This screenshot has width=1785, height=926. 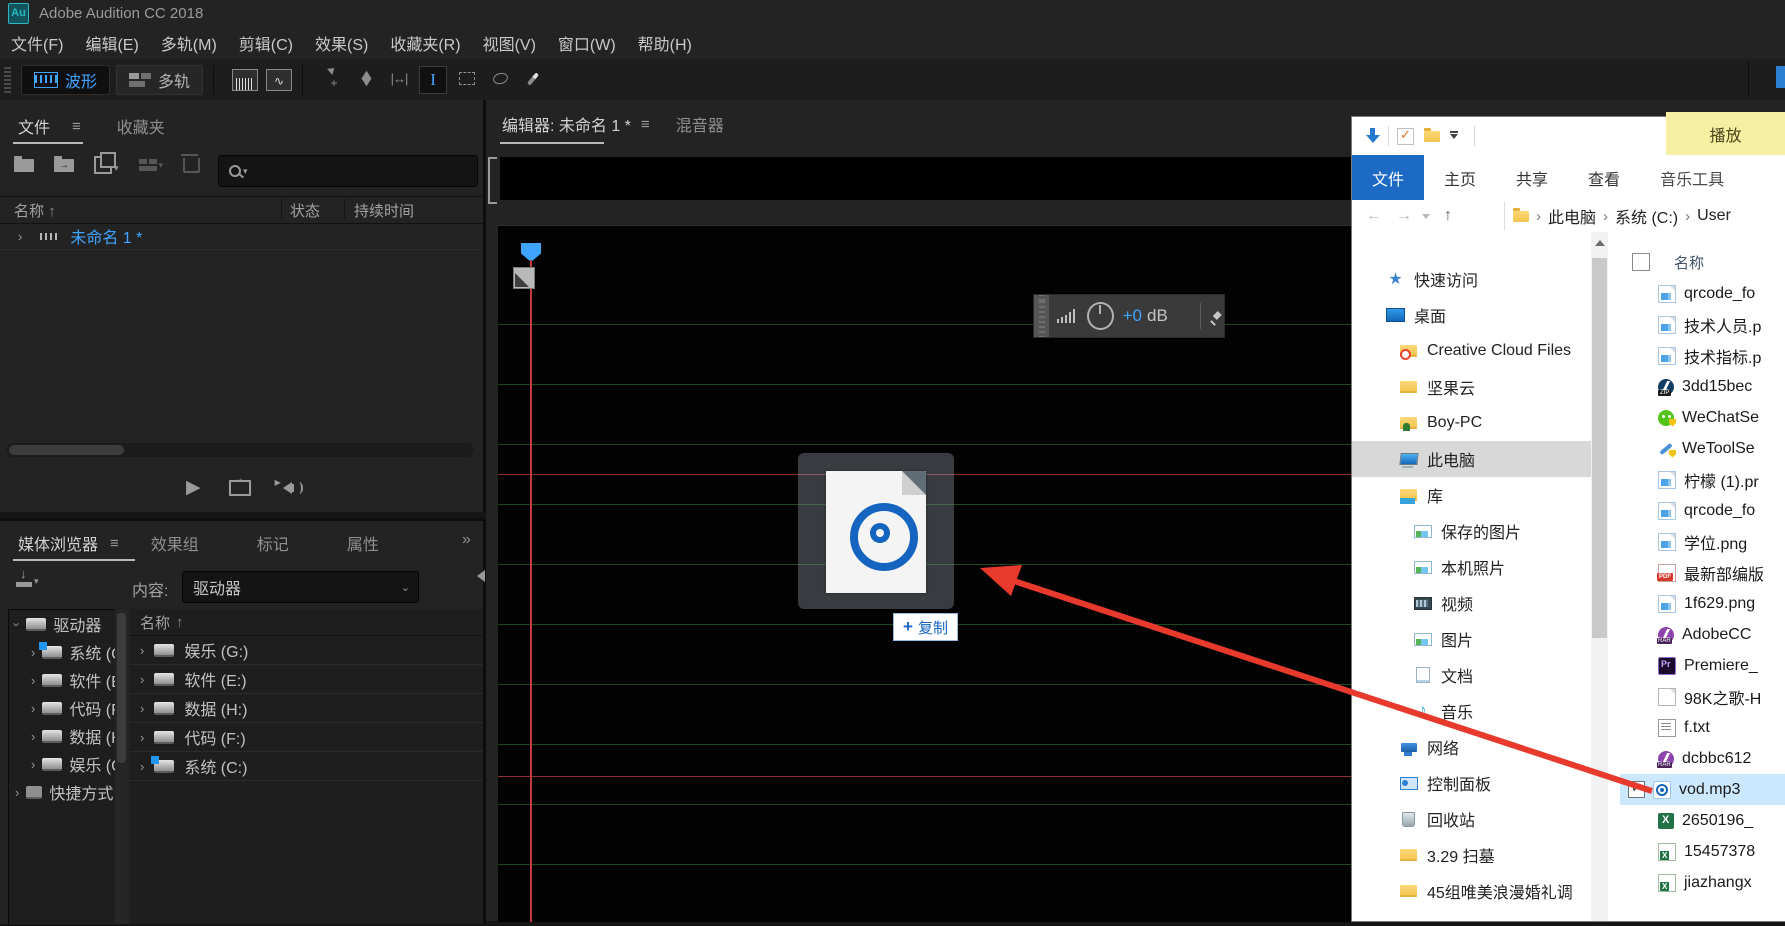 I want to click on drive-row: › 代码 (F:), so click(x=306, y=737).